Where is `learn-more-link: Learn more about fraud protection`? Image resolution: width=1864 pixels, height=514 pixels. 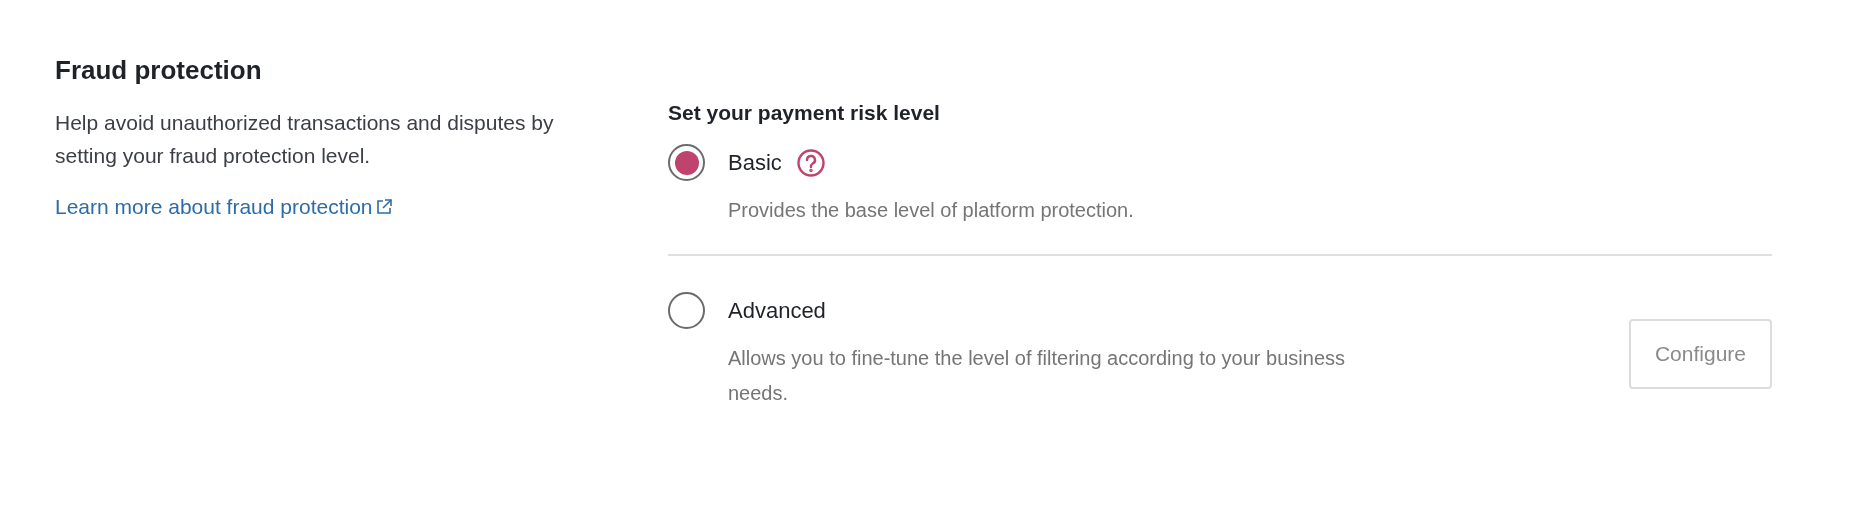 learn-more-link: Learn more about fraud protection is located at coordinates (224, 207).